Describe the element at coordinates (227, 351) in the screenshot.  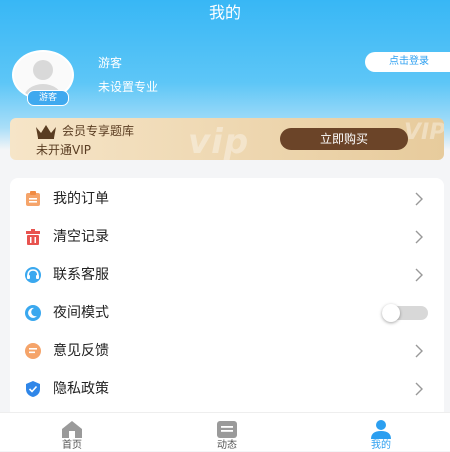
I see `menu-item-feedback: 意见反馈` at that location.